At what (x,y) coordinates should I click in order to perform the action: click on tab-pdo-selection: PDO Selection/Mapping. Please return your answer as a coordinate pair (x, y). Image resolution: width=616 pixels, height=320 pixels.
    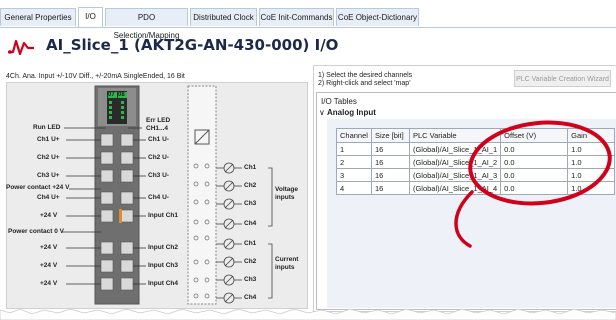
    Looking at the image, I should click on (146, 24).